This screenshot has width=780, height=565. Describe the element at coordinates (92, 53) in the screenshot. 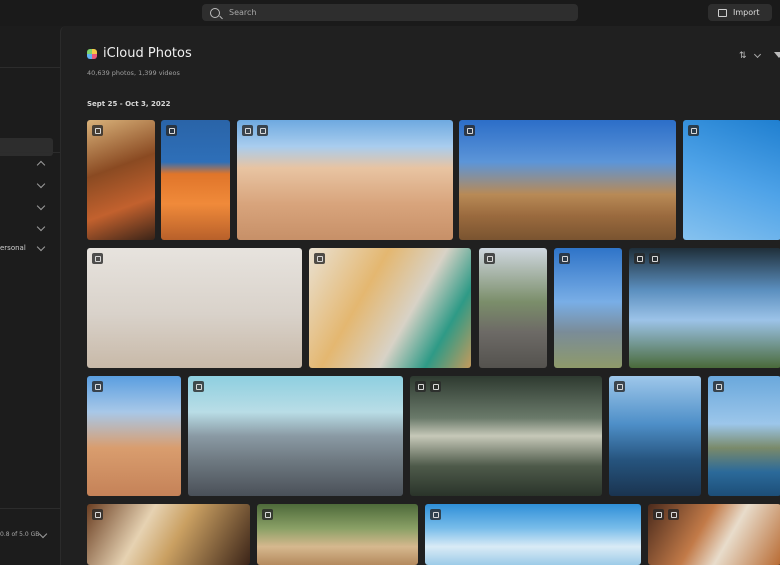

I see `icloud-photos-icon` at that location.